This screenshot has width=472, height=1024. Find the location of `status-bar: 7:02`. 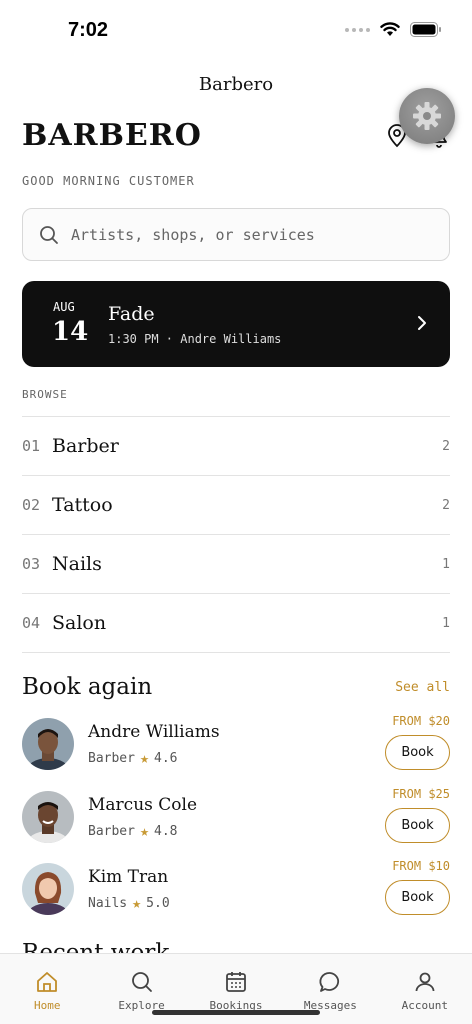

status-bar: 7:02 is located at coordinates (236, 31).